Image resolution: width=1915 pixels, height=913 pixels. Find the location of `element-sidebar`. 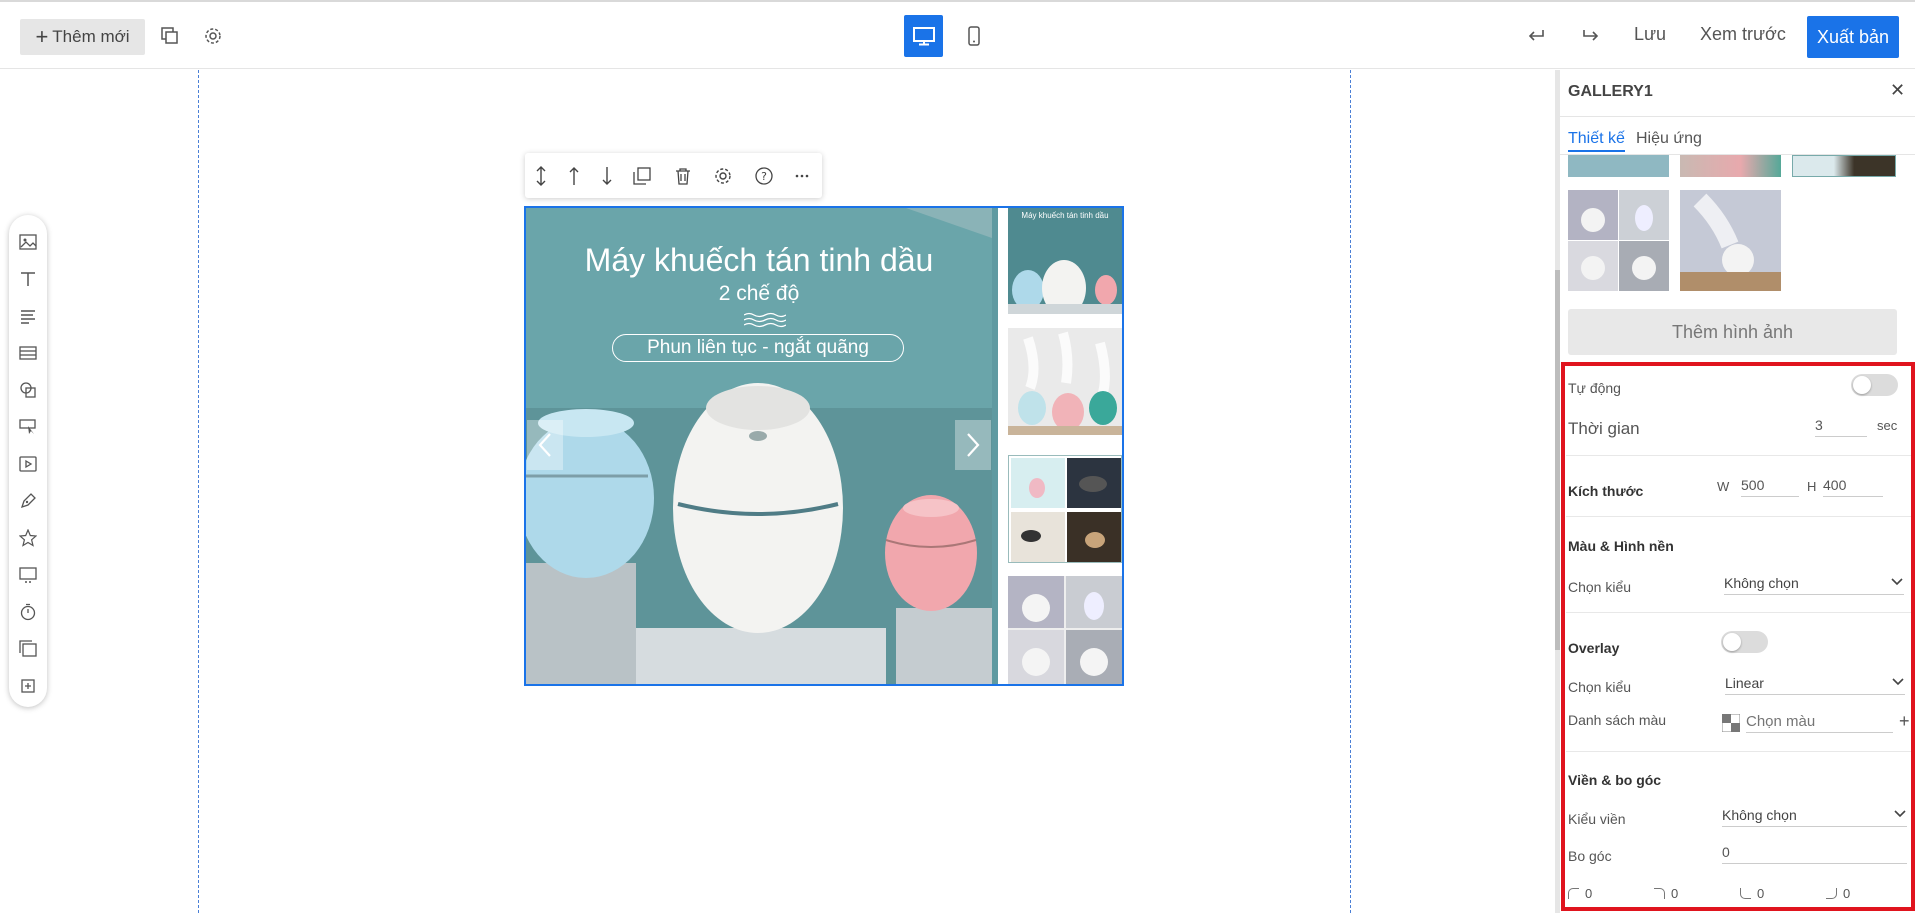

element-sidebar is located at coordinates (28, 461).